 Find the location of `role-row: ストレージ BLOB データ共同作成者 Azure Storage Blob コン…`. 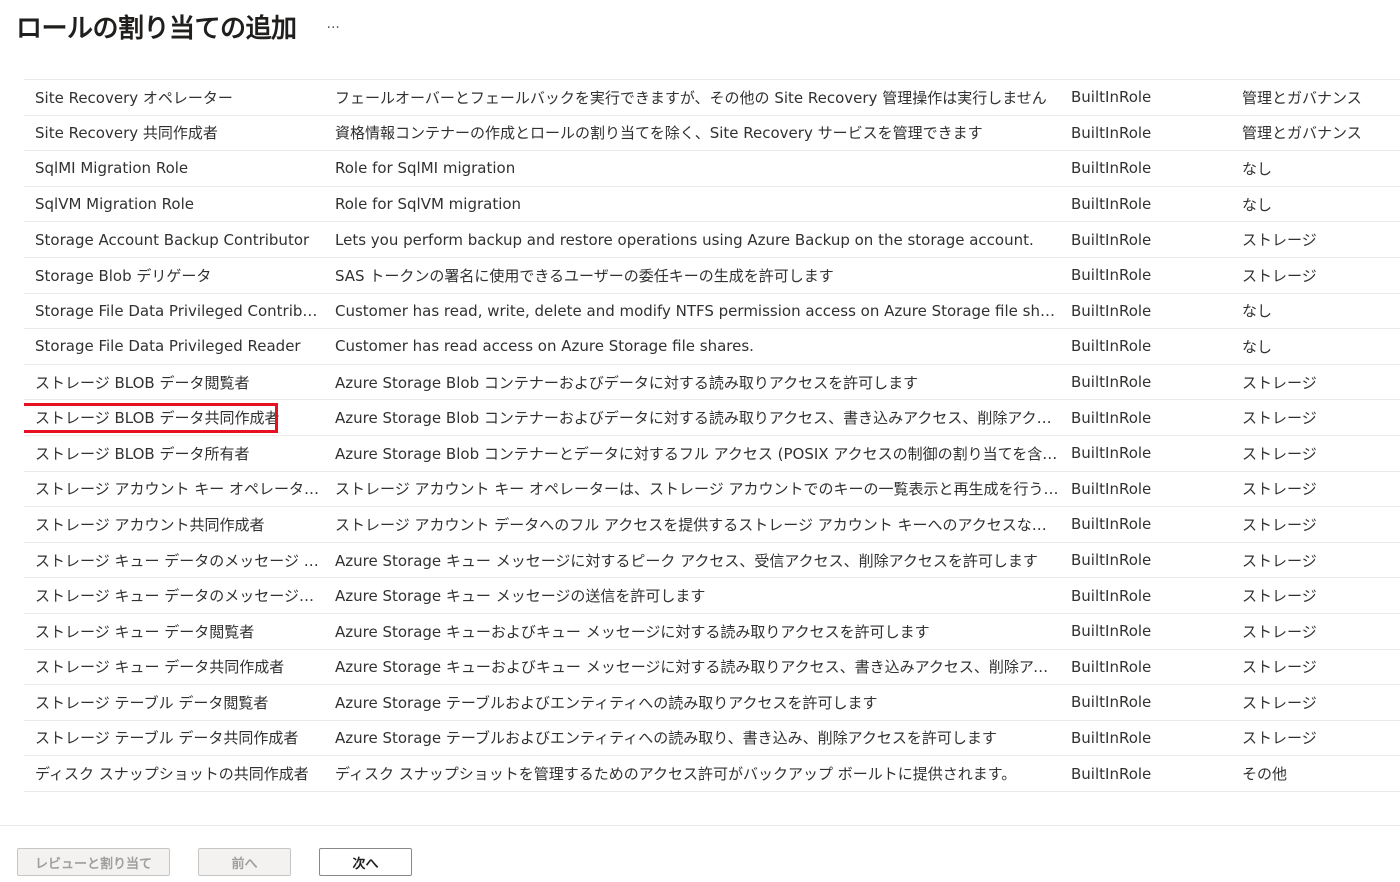

role-row: ストレージ BLOB データ共同作成者 Azure Storage Blob コン… is located at coordinates (712, 418).